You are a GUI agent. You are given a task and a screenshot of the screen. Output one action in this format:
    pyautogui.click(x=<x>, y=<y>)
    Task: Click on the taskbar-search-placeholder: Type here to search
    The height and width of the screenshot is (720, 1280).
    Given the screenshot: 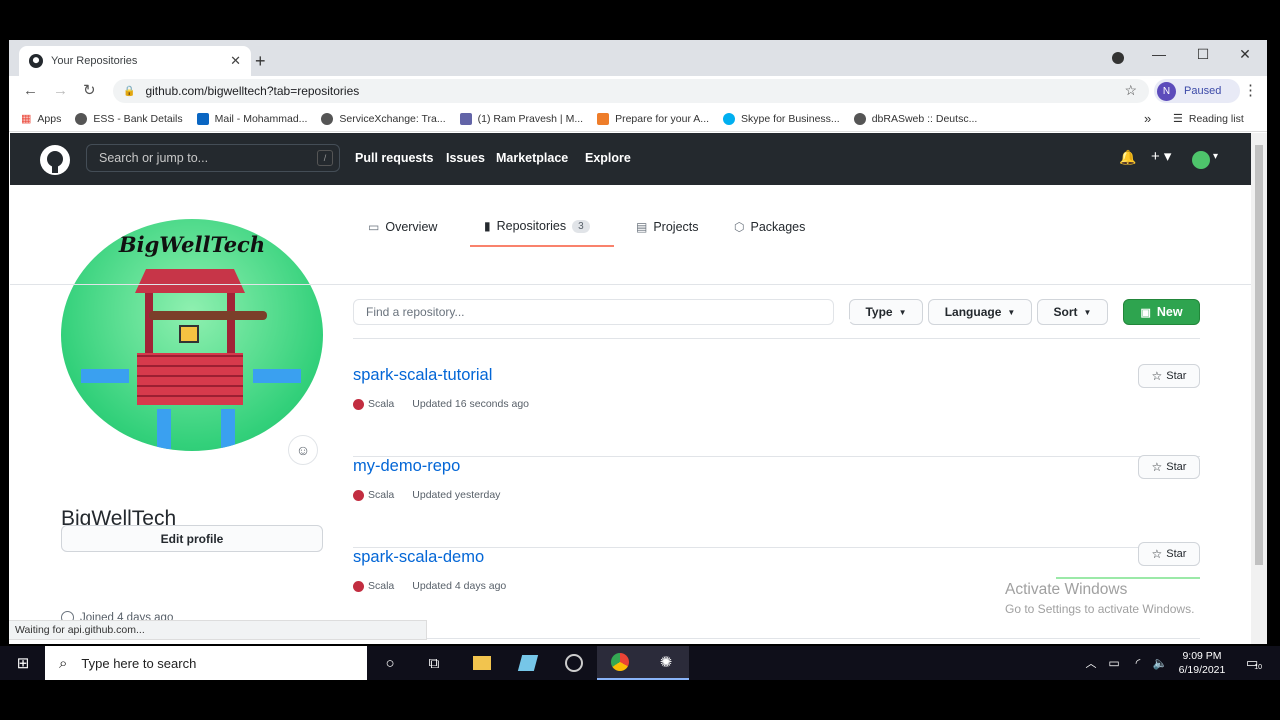 What is the action you would take?
    pyautogui.click(x=139, y=663)
    